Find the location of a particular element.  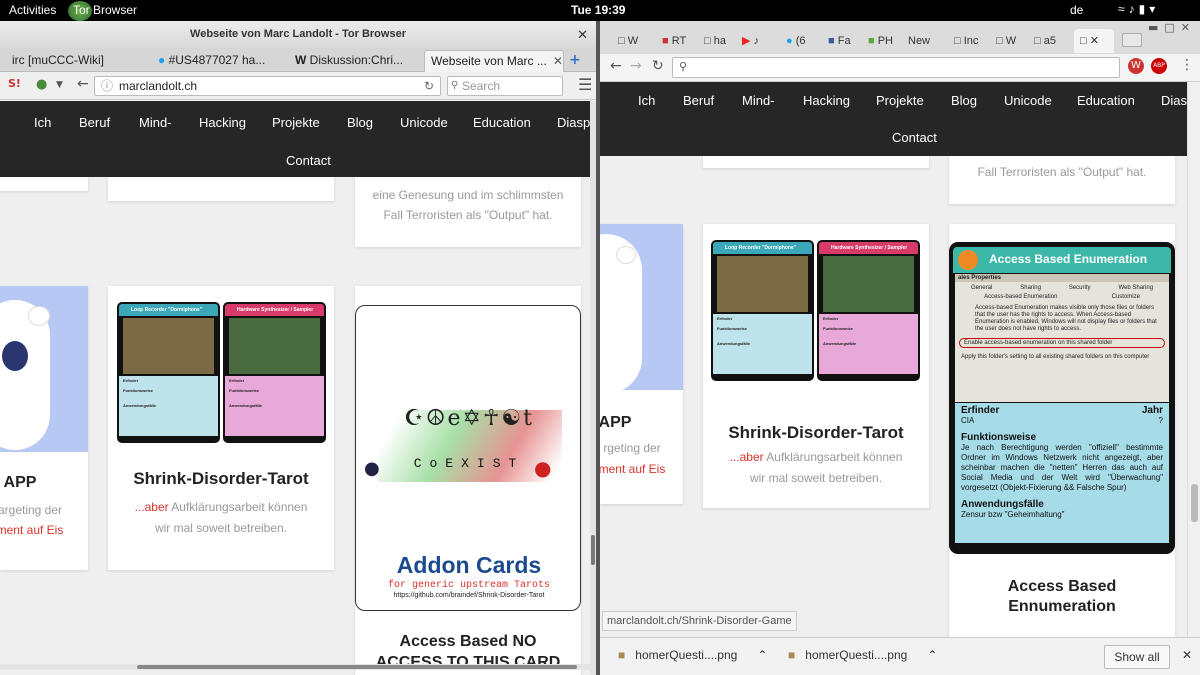

extension-w-icon: W is located at coordinates (1136, 66).